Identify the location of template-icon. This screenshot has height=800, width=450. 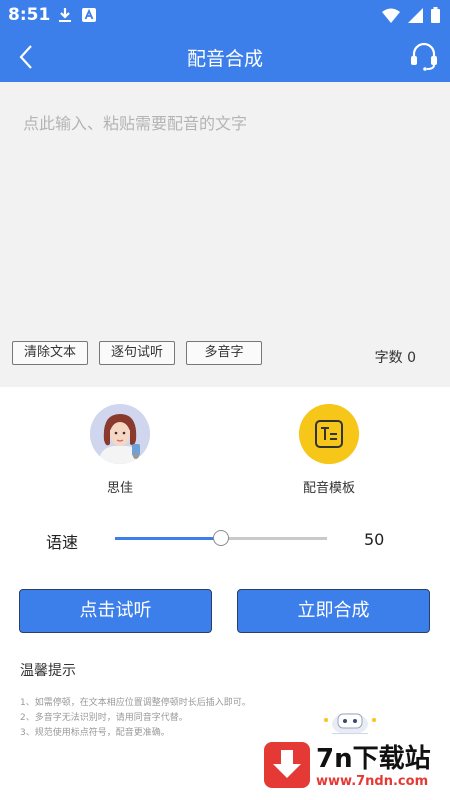
(329, 434).